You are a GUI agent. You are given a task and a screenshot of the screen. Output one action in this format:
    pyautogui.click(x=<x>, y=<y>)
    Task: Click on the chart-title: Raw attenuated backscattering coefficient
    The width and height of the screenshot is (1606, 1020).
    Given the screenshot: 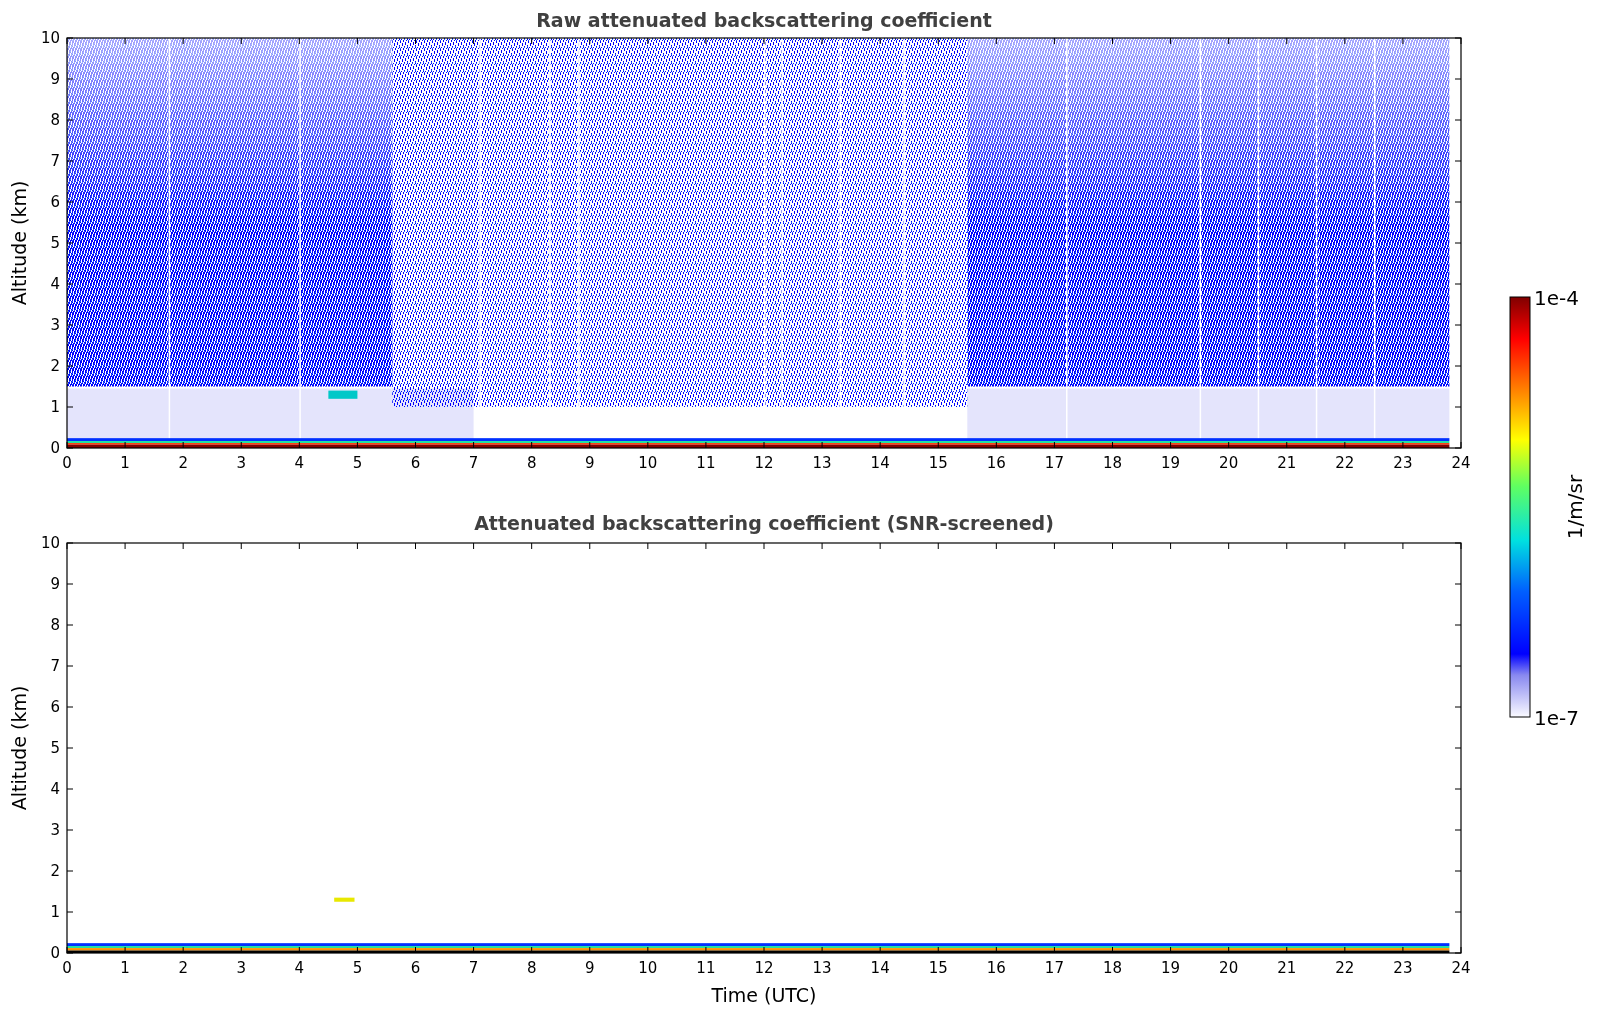 What is the action you would take?
    pyautogui.click(x=764, y=20)
    